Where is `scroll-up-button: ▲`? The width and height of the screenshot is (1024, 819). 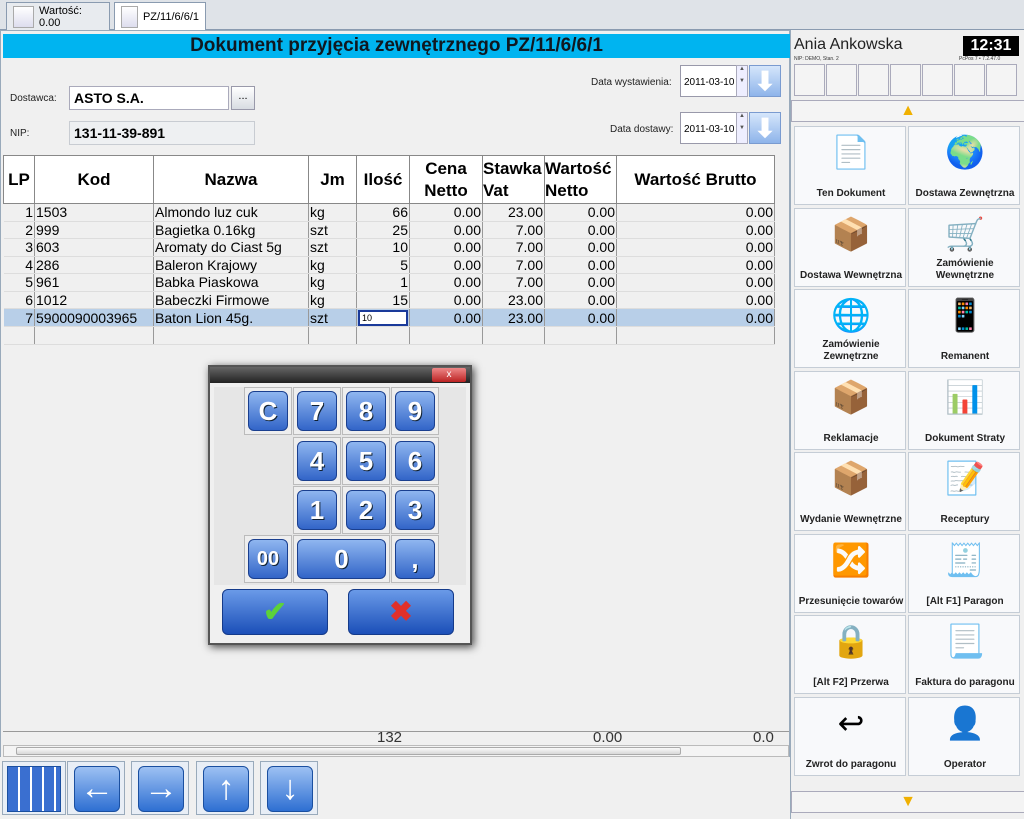
scroll-up-button: ▲ is located at coordinates (907, 111).